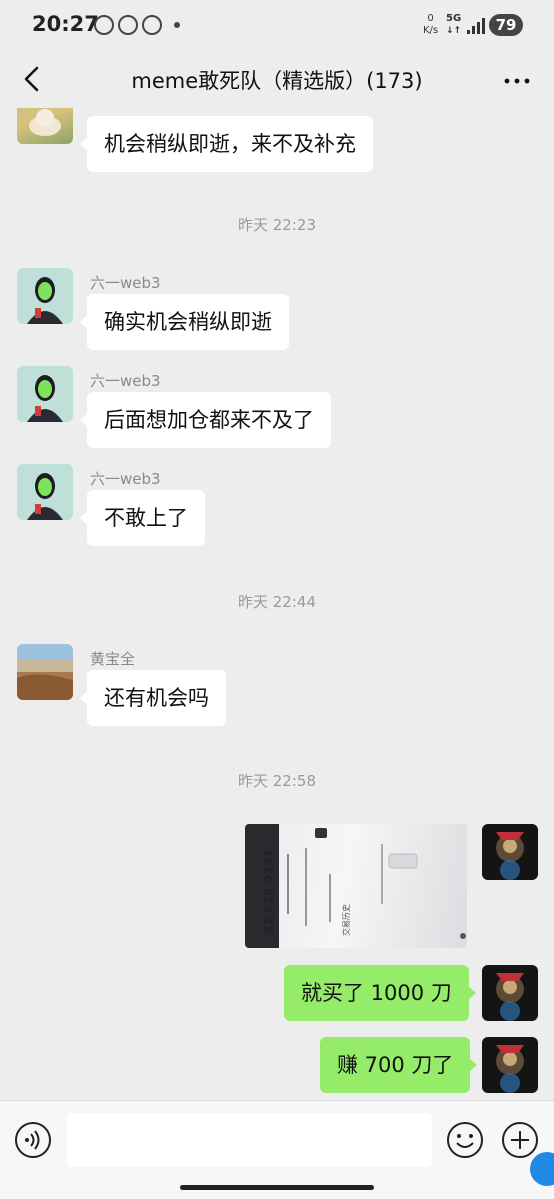  What do you see at coordinates (113, 659) in the screenshot?
I see `sender-name: 黄宝全` at bounding box center [113, 659].